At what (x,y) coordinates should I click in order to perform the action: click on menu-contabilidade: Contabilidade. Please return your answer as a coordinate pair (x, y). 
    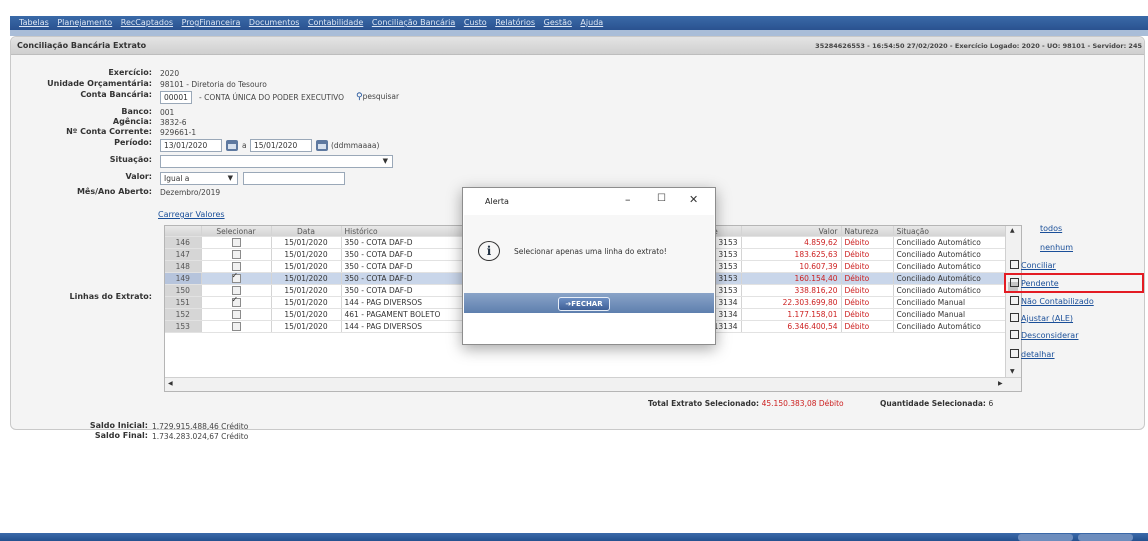
    Looking at the image, I should click on (335, 23).